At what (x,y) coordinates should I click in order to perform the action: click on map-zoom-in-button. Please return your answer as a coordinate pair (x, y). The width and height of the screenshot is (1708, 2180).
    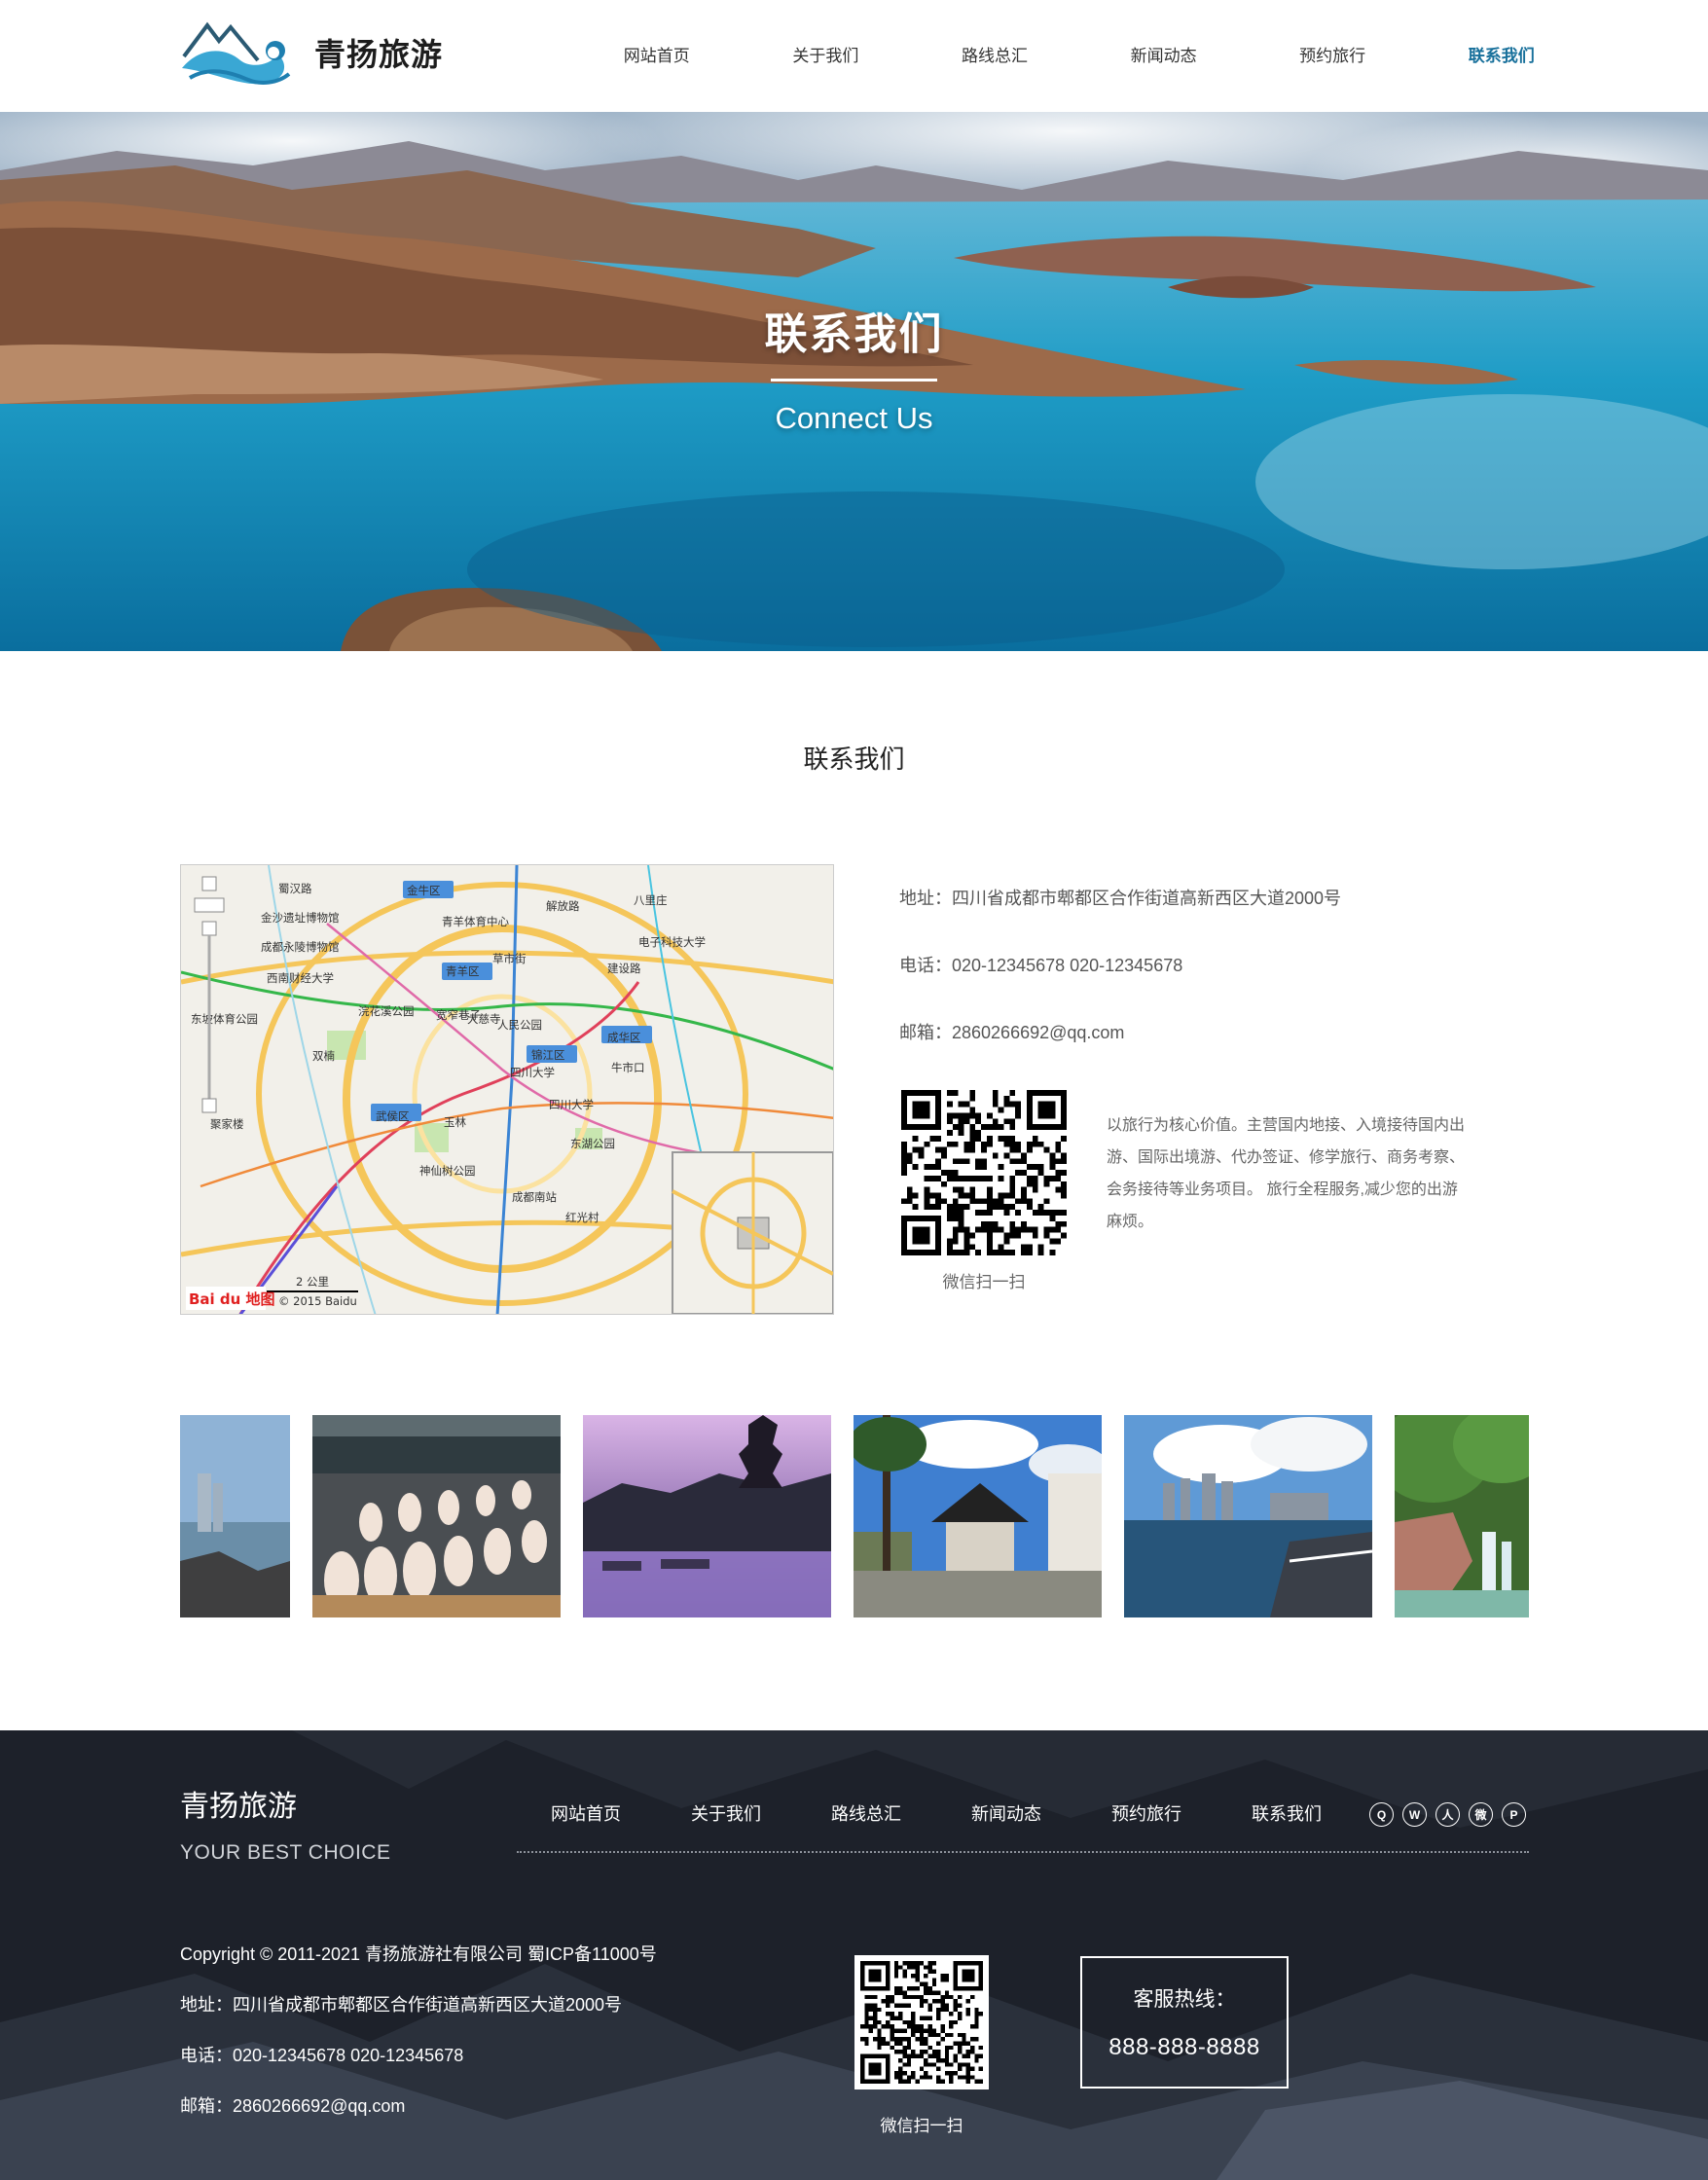
    Looking at the image, I should click on (209, 929).